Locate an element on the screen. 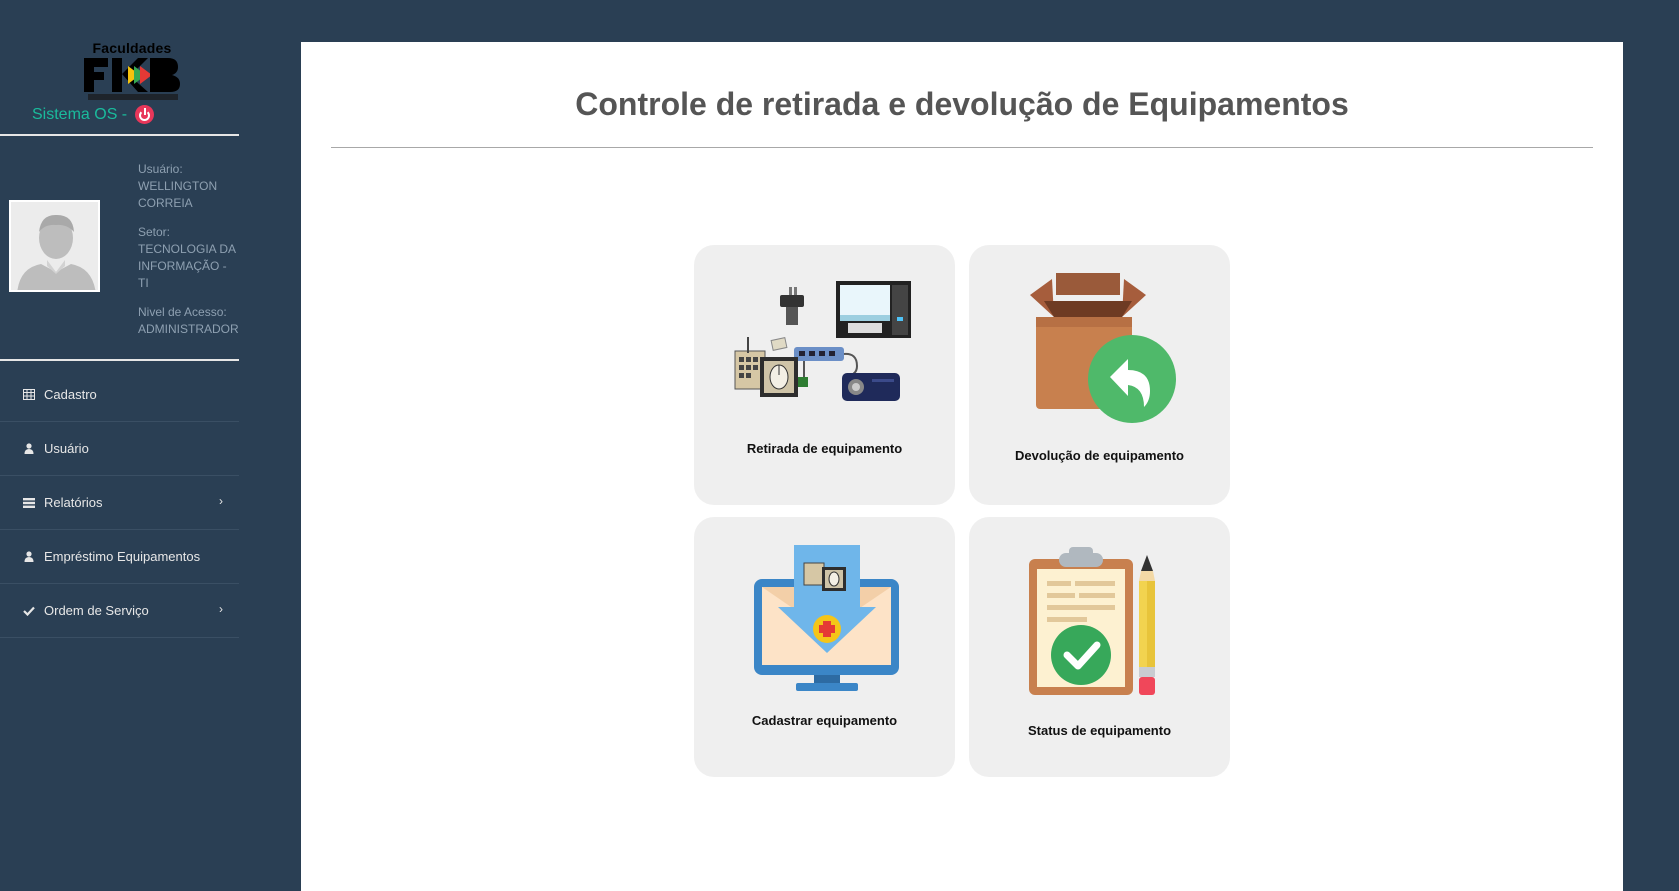  system-title: Sistema OS - is located at coordinates (93, 114).